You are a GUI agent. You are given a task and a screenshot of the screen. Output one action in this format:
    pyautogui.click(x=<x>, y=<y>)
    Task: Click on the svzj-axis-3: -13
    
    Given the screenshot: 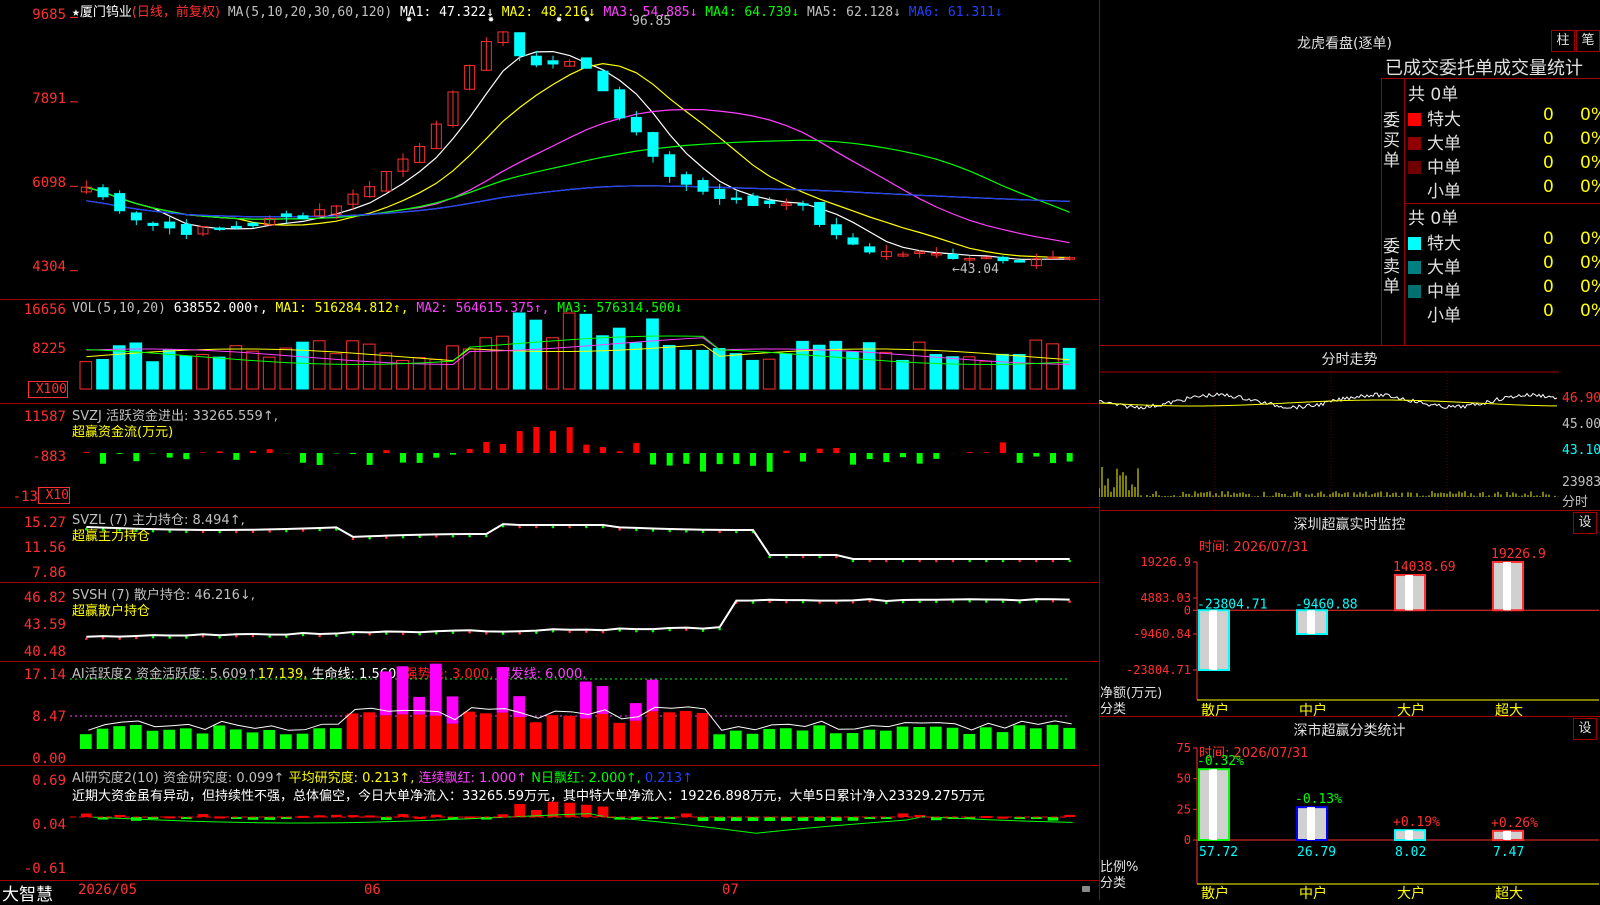 What is the action you would take?
    pyautogui.click(x=19, y=497)
    